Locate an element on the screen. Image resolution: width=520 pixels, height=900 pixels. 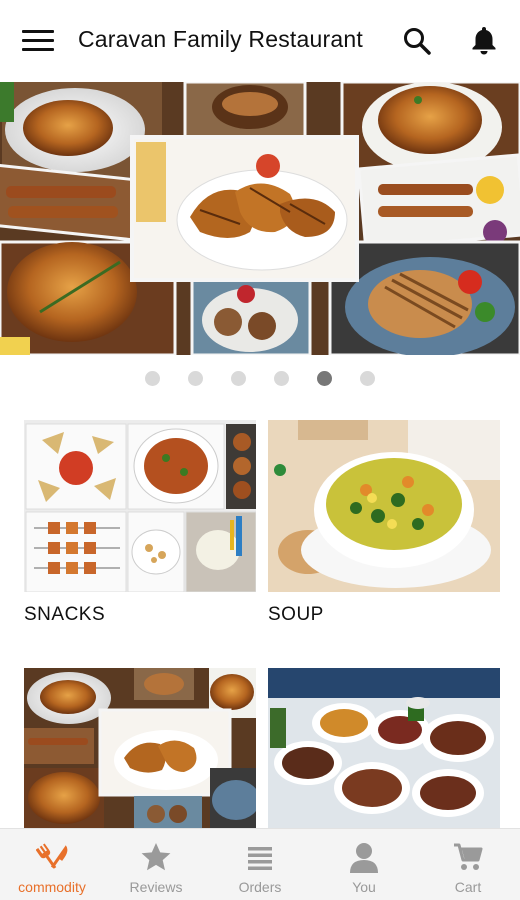
snacks-image is located at coordinates (140, 506).